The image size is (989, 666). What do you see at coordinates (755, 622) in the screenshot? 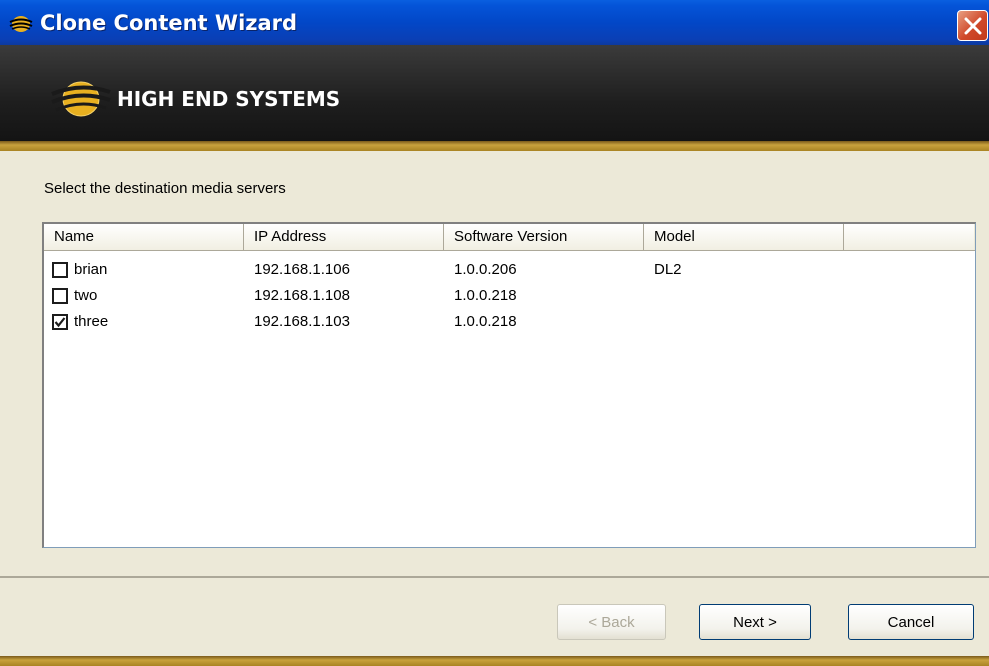
I see `next-button: Next >` at bounding box center [755, 622].